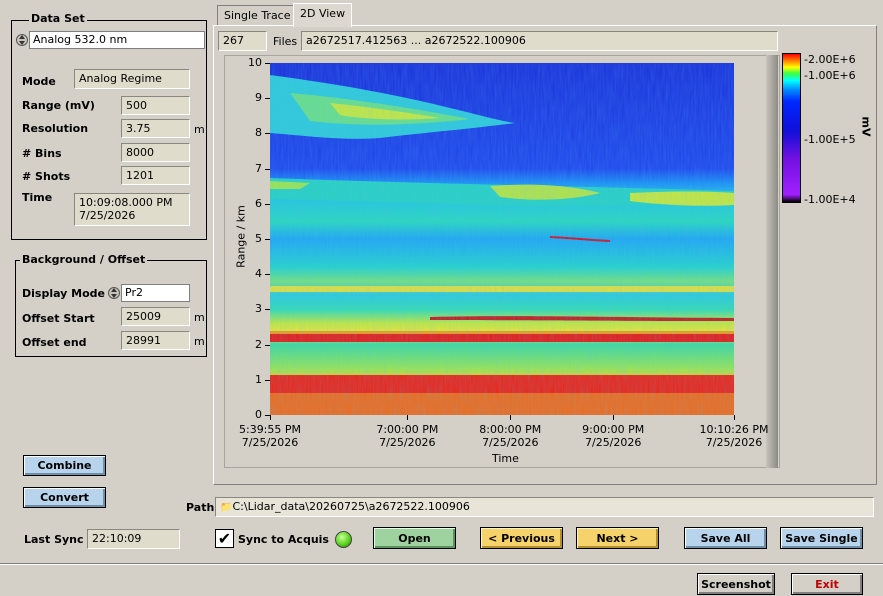 The image size is (883, 596). I want to click on time-field: 10:09:08.000 PM 7/25/2026, so click(132, 209).